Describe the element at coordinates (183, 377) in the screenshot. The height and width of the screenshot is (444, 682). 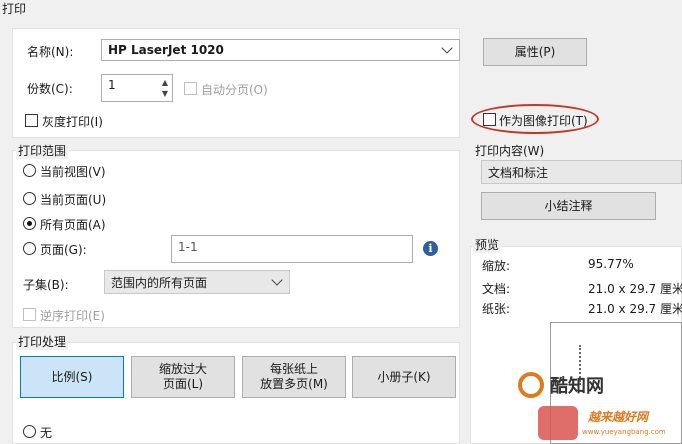
I see `shrink-oversize-button: 缩放过大 页面(L)` at that location.